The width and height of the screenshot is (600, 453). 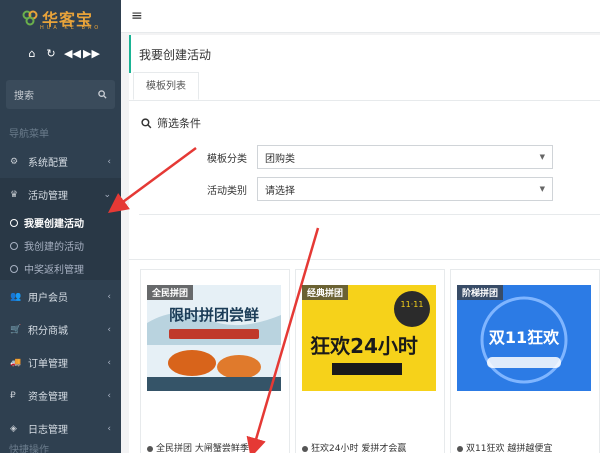 I want to click on sidebar-item-label: 系统配置, so click(x=48, y=163).